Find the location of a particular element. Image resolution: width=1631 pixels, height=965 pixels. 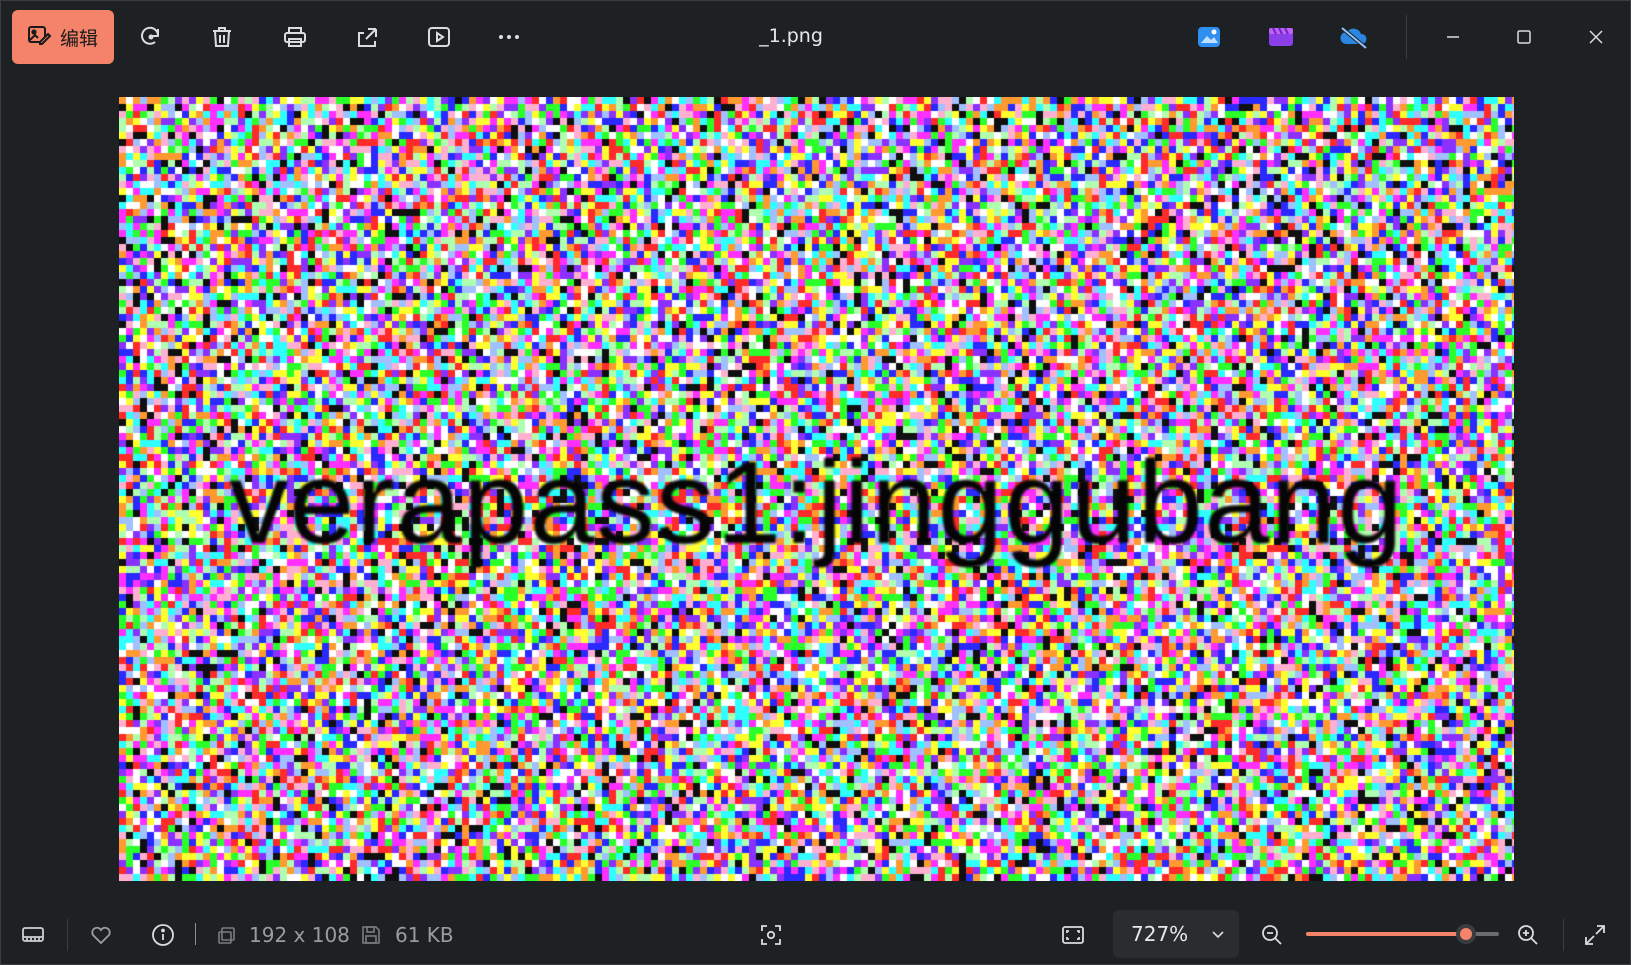

share-icon is located at coordinates (367, 37).